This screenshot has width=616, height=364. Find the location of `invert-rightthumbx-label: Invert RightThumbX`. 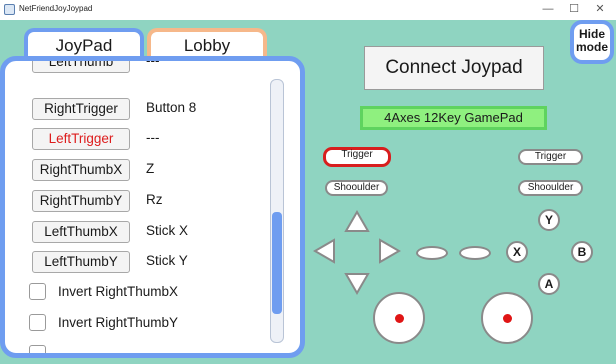

invert-rightthumbx-label: Invert RightThumbX is located at coordinates (118, 291).